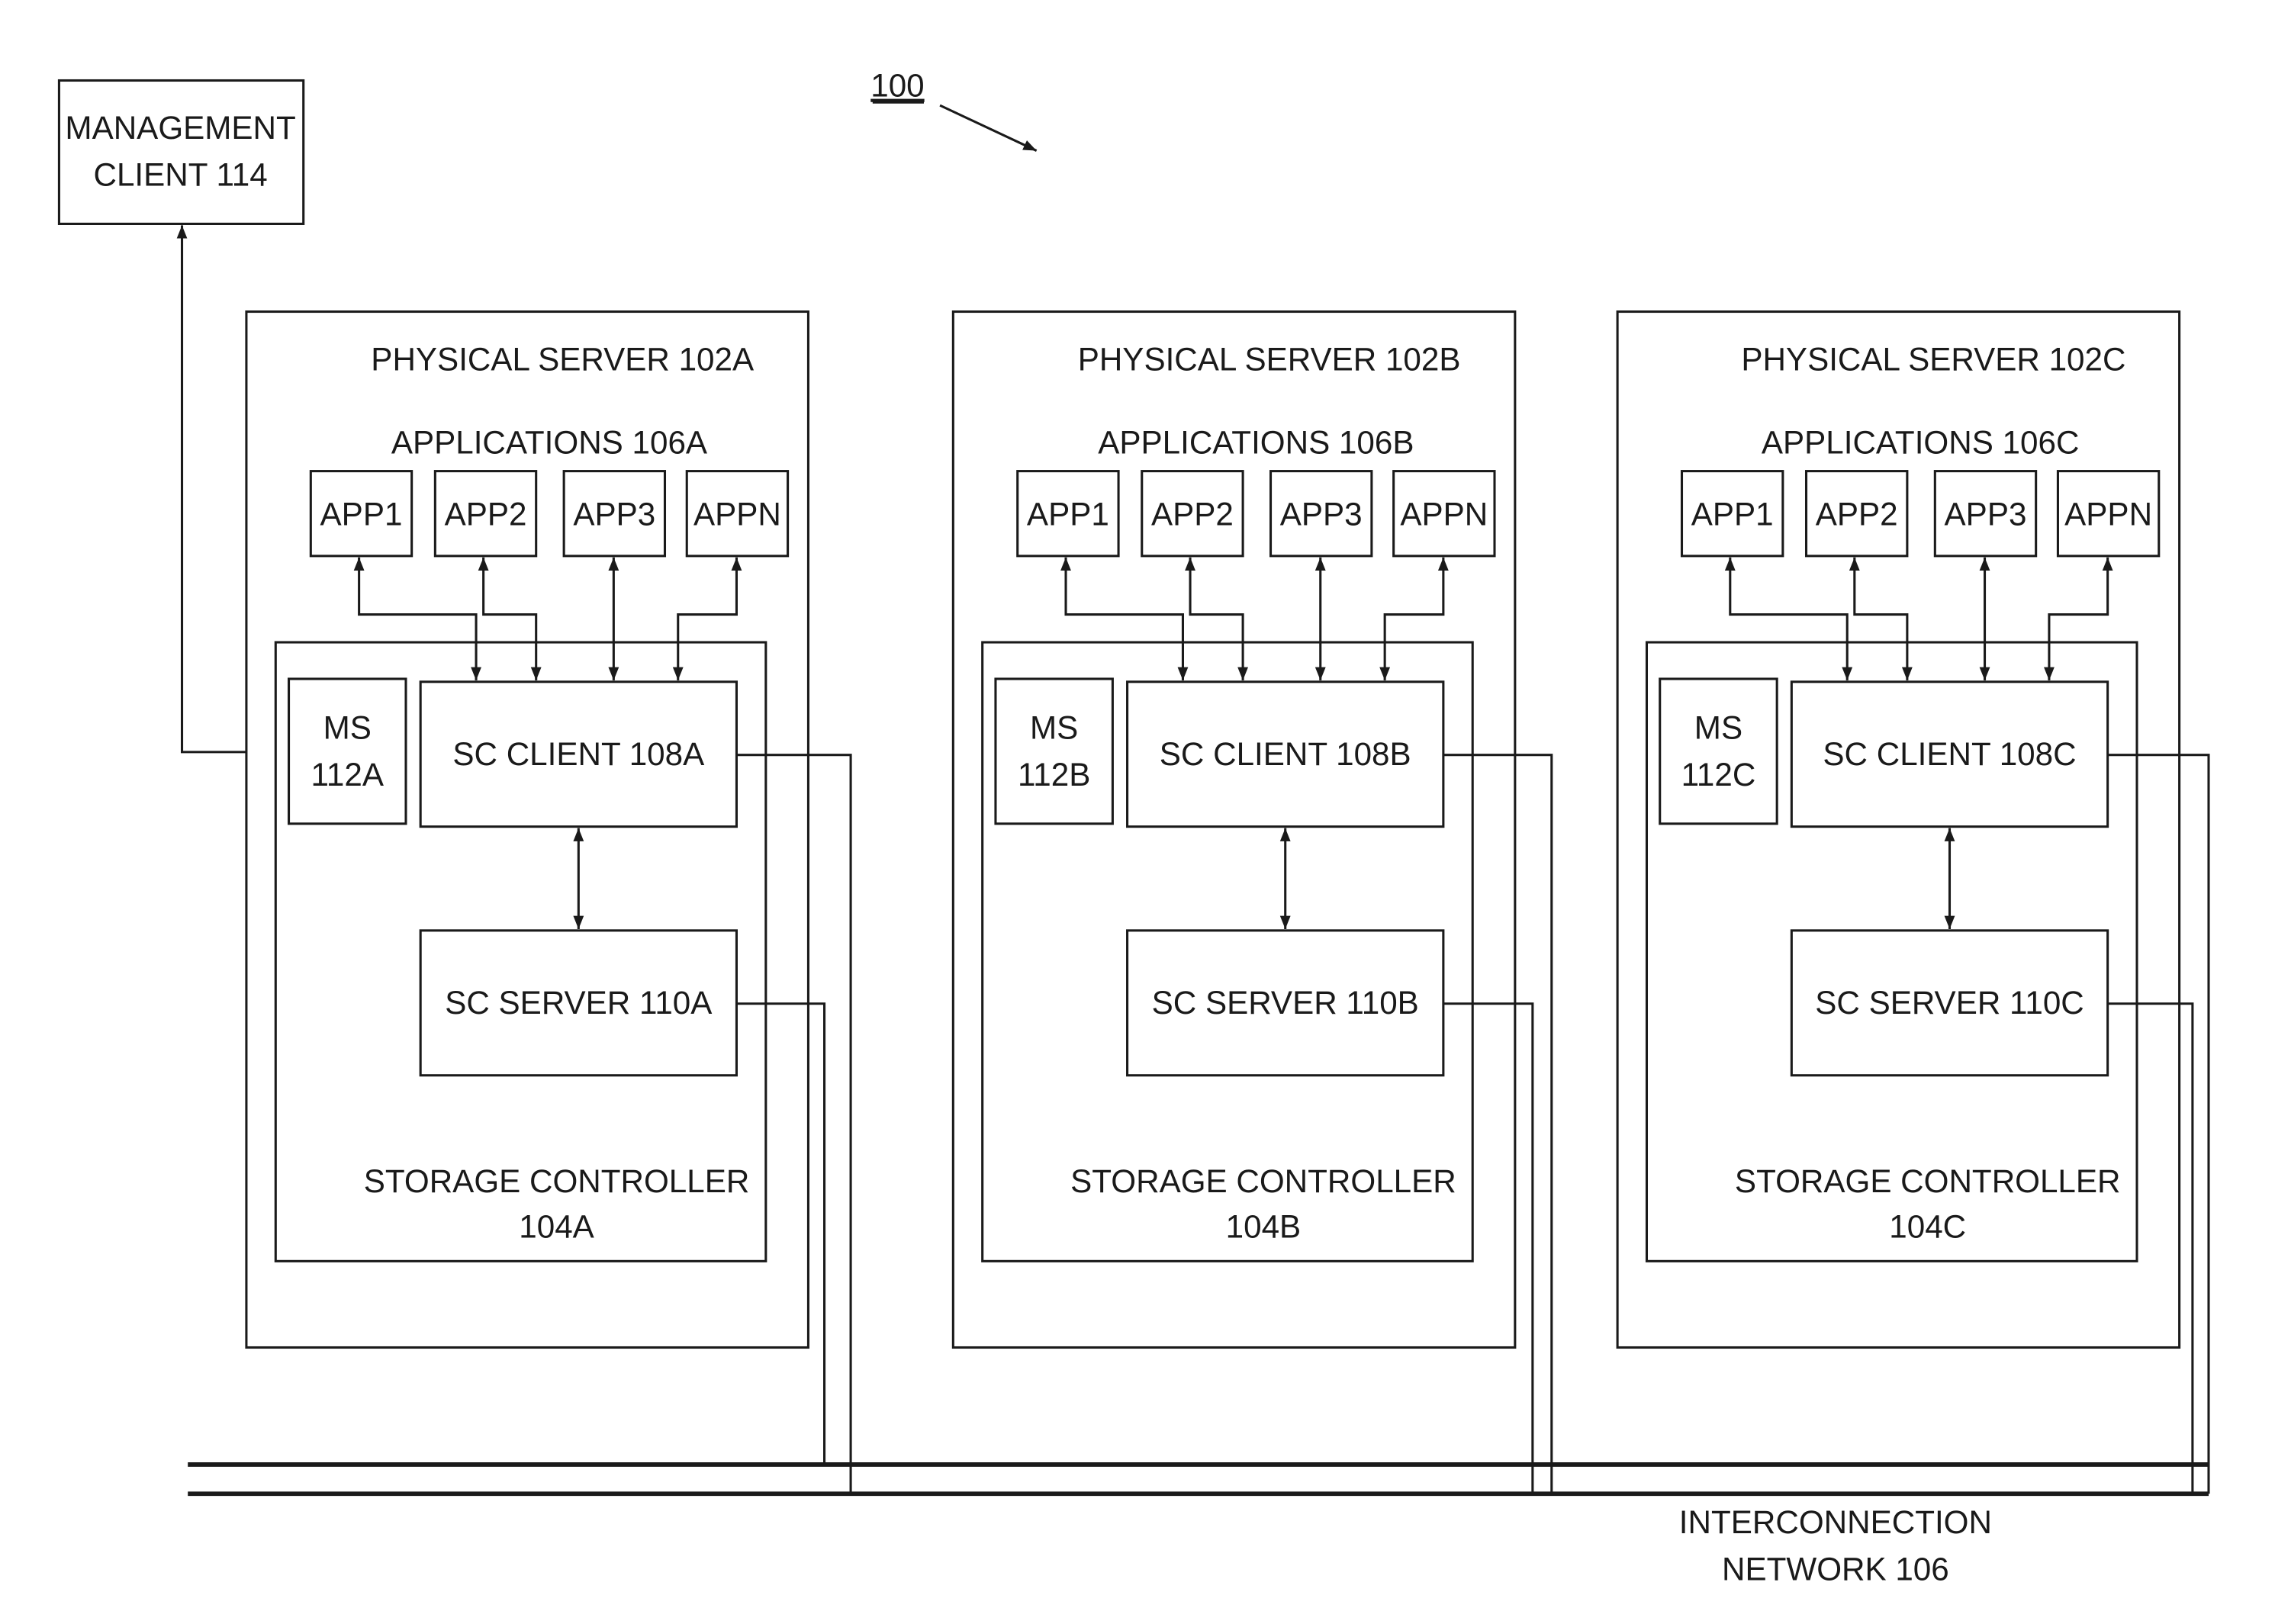 This screenshot has height=1624, width=2275. I want to click on sc-server-label: SC SERVER 110C, so click(1949, 1003).